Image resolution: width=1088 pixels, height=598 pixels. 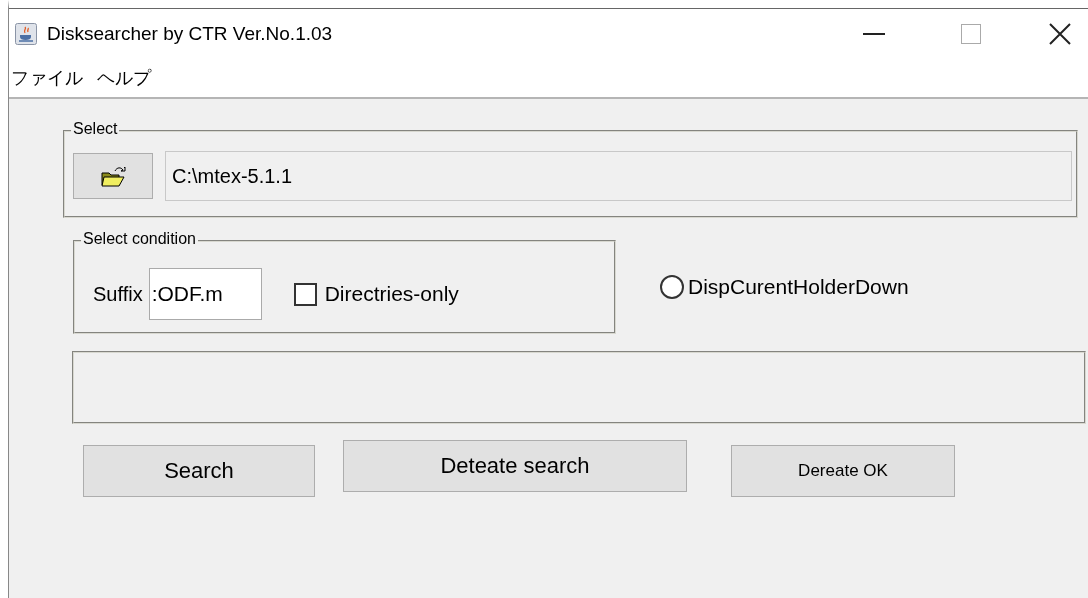 What do you see at coordinates (190, 34) in the screenshot?
I see `window-title: Disksearcher by CTR Ver.No.1.03` at bounding box center [190, 34].